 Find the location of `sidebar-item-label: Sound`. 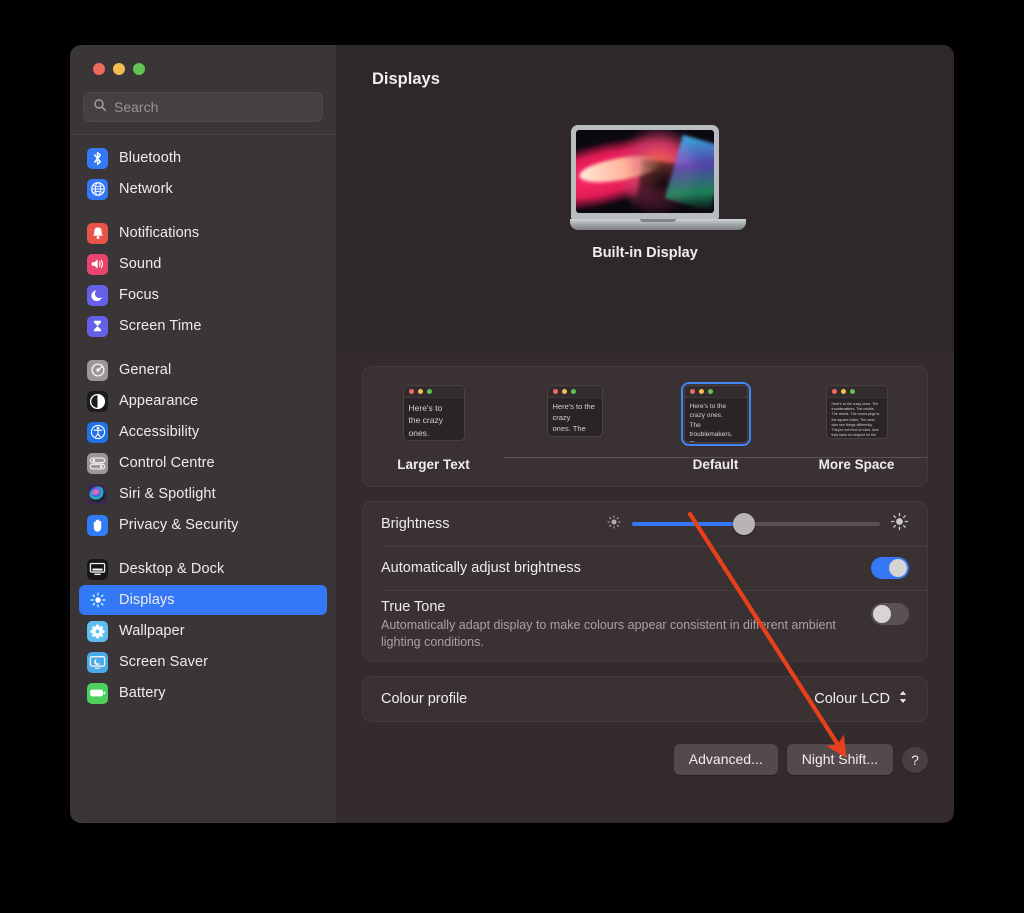

sidebar-item-label: Sound is located at coordinates (140, 264).